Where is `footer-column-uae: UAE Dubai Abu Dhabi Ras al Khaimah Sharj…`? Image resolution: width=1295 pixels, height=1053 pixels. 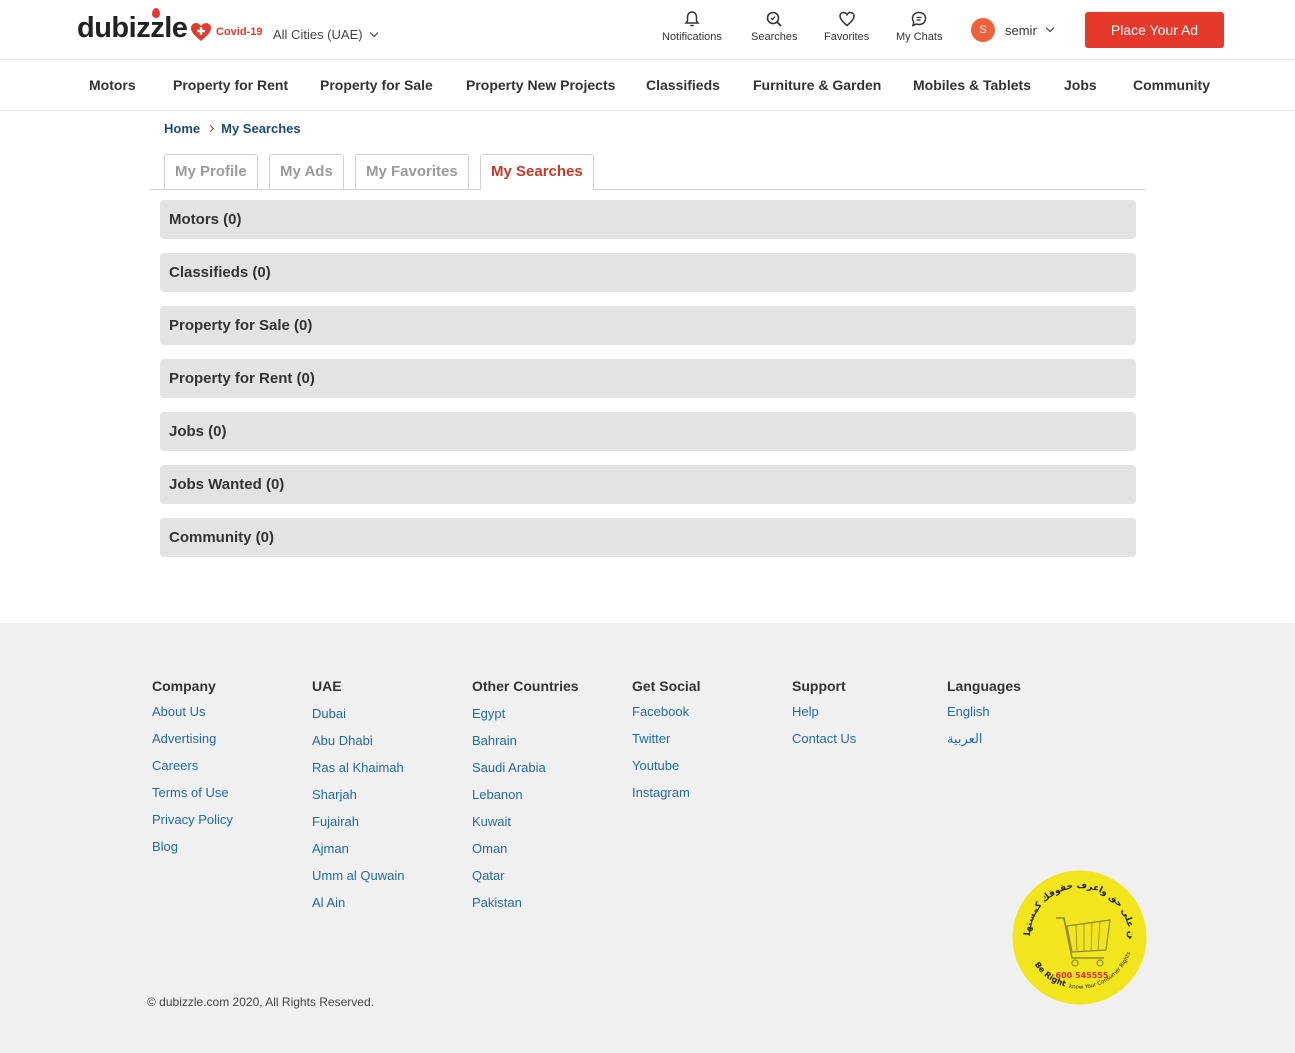 footer-column-uae: UAE Dubai Abu Dhabi Ras al Khaimah Sharj… is located at coordinates (358, 799).